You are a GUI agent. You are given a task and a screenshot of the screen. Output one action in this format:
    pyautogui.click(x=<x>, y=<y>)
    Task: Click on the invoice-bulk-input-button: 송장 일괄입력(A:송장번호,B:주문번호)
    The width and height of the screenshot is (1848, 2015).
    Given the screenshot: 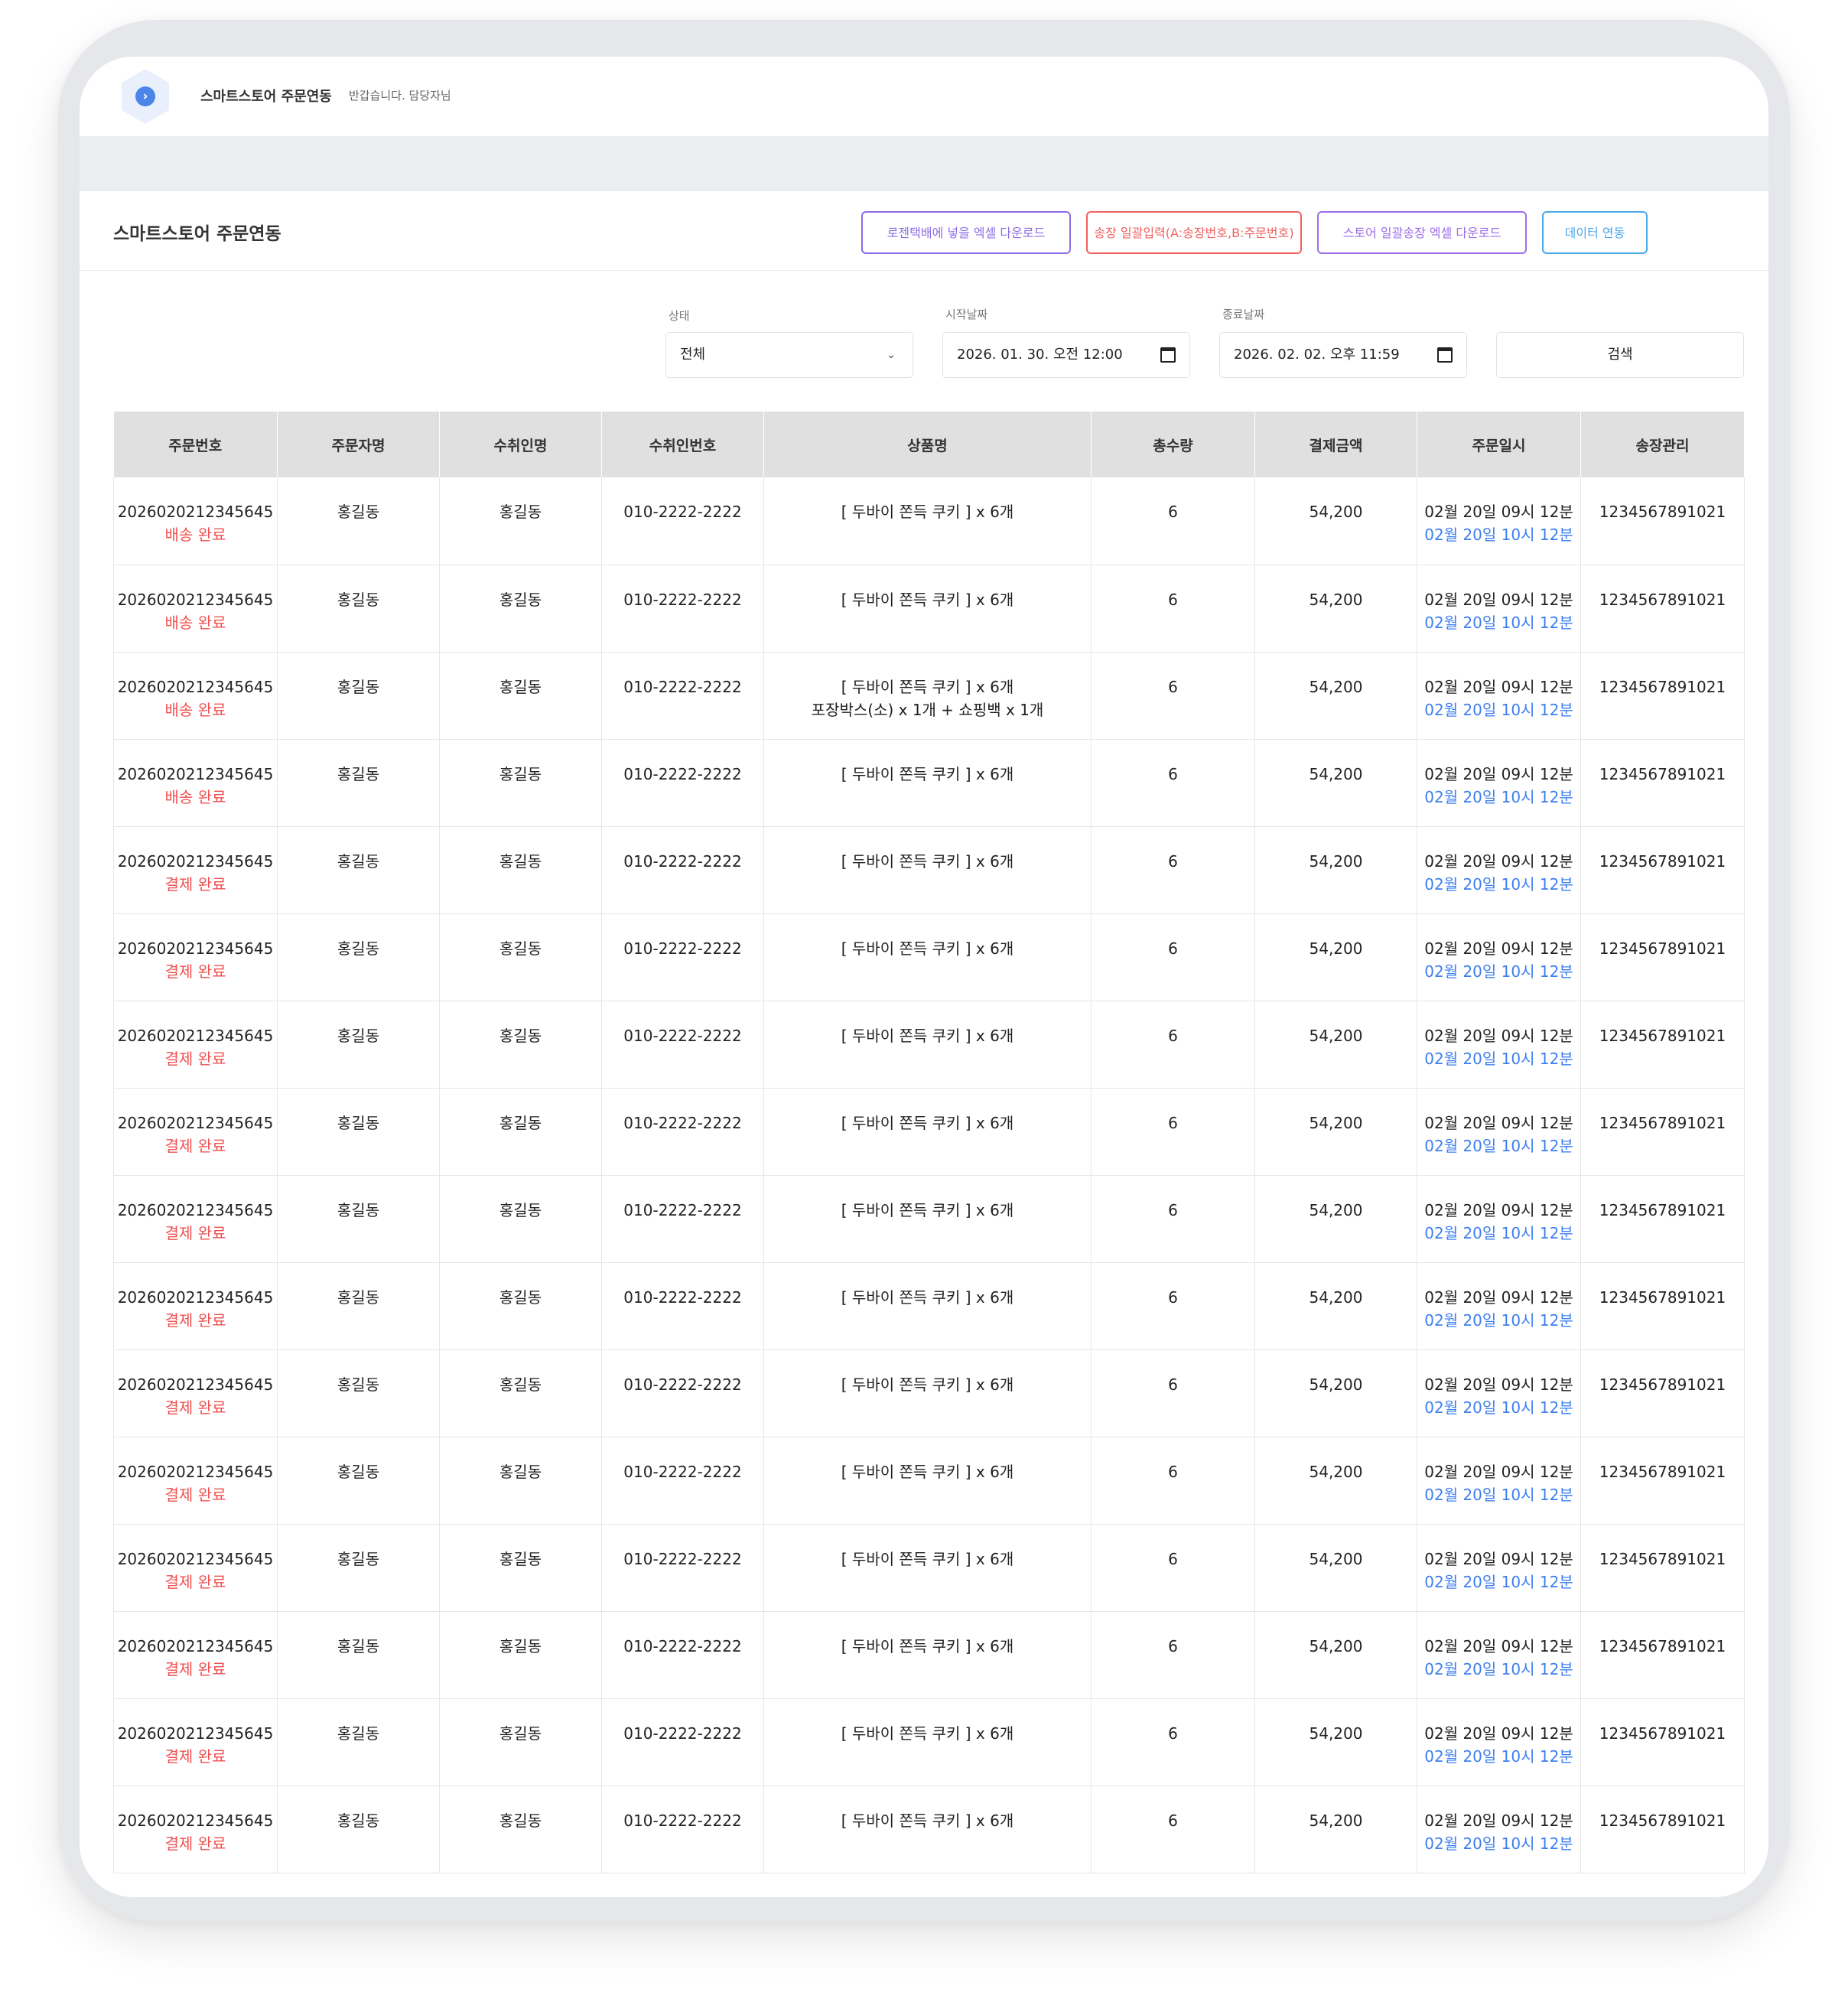 What is the action you would take?
    pyautogui.click(x=1194, y=232)
    